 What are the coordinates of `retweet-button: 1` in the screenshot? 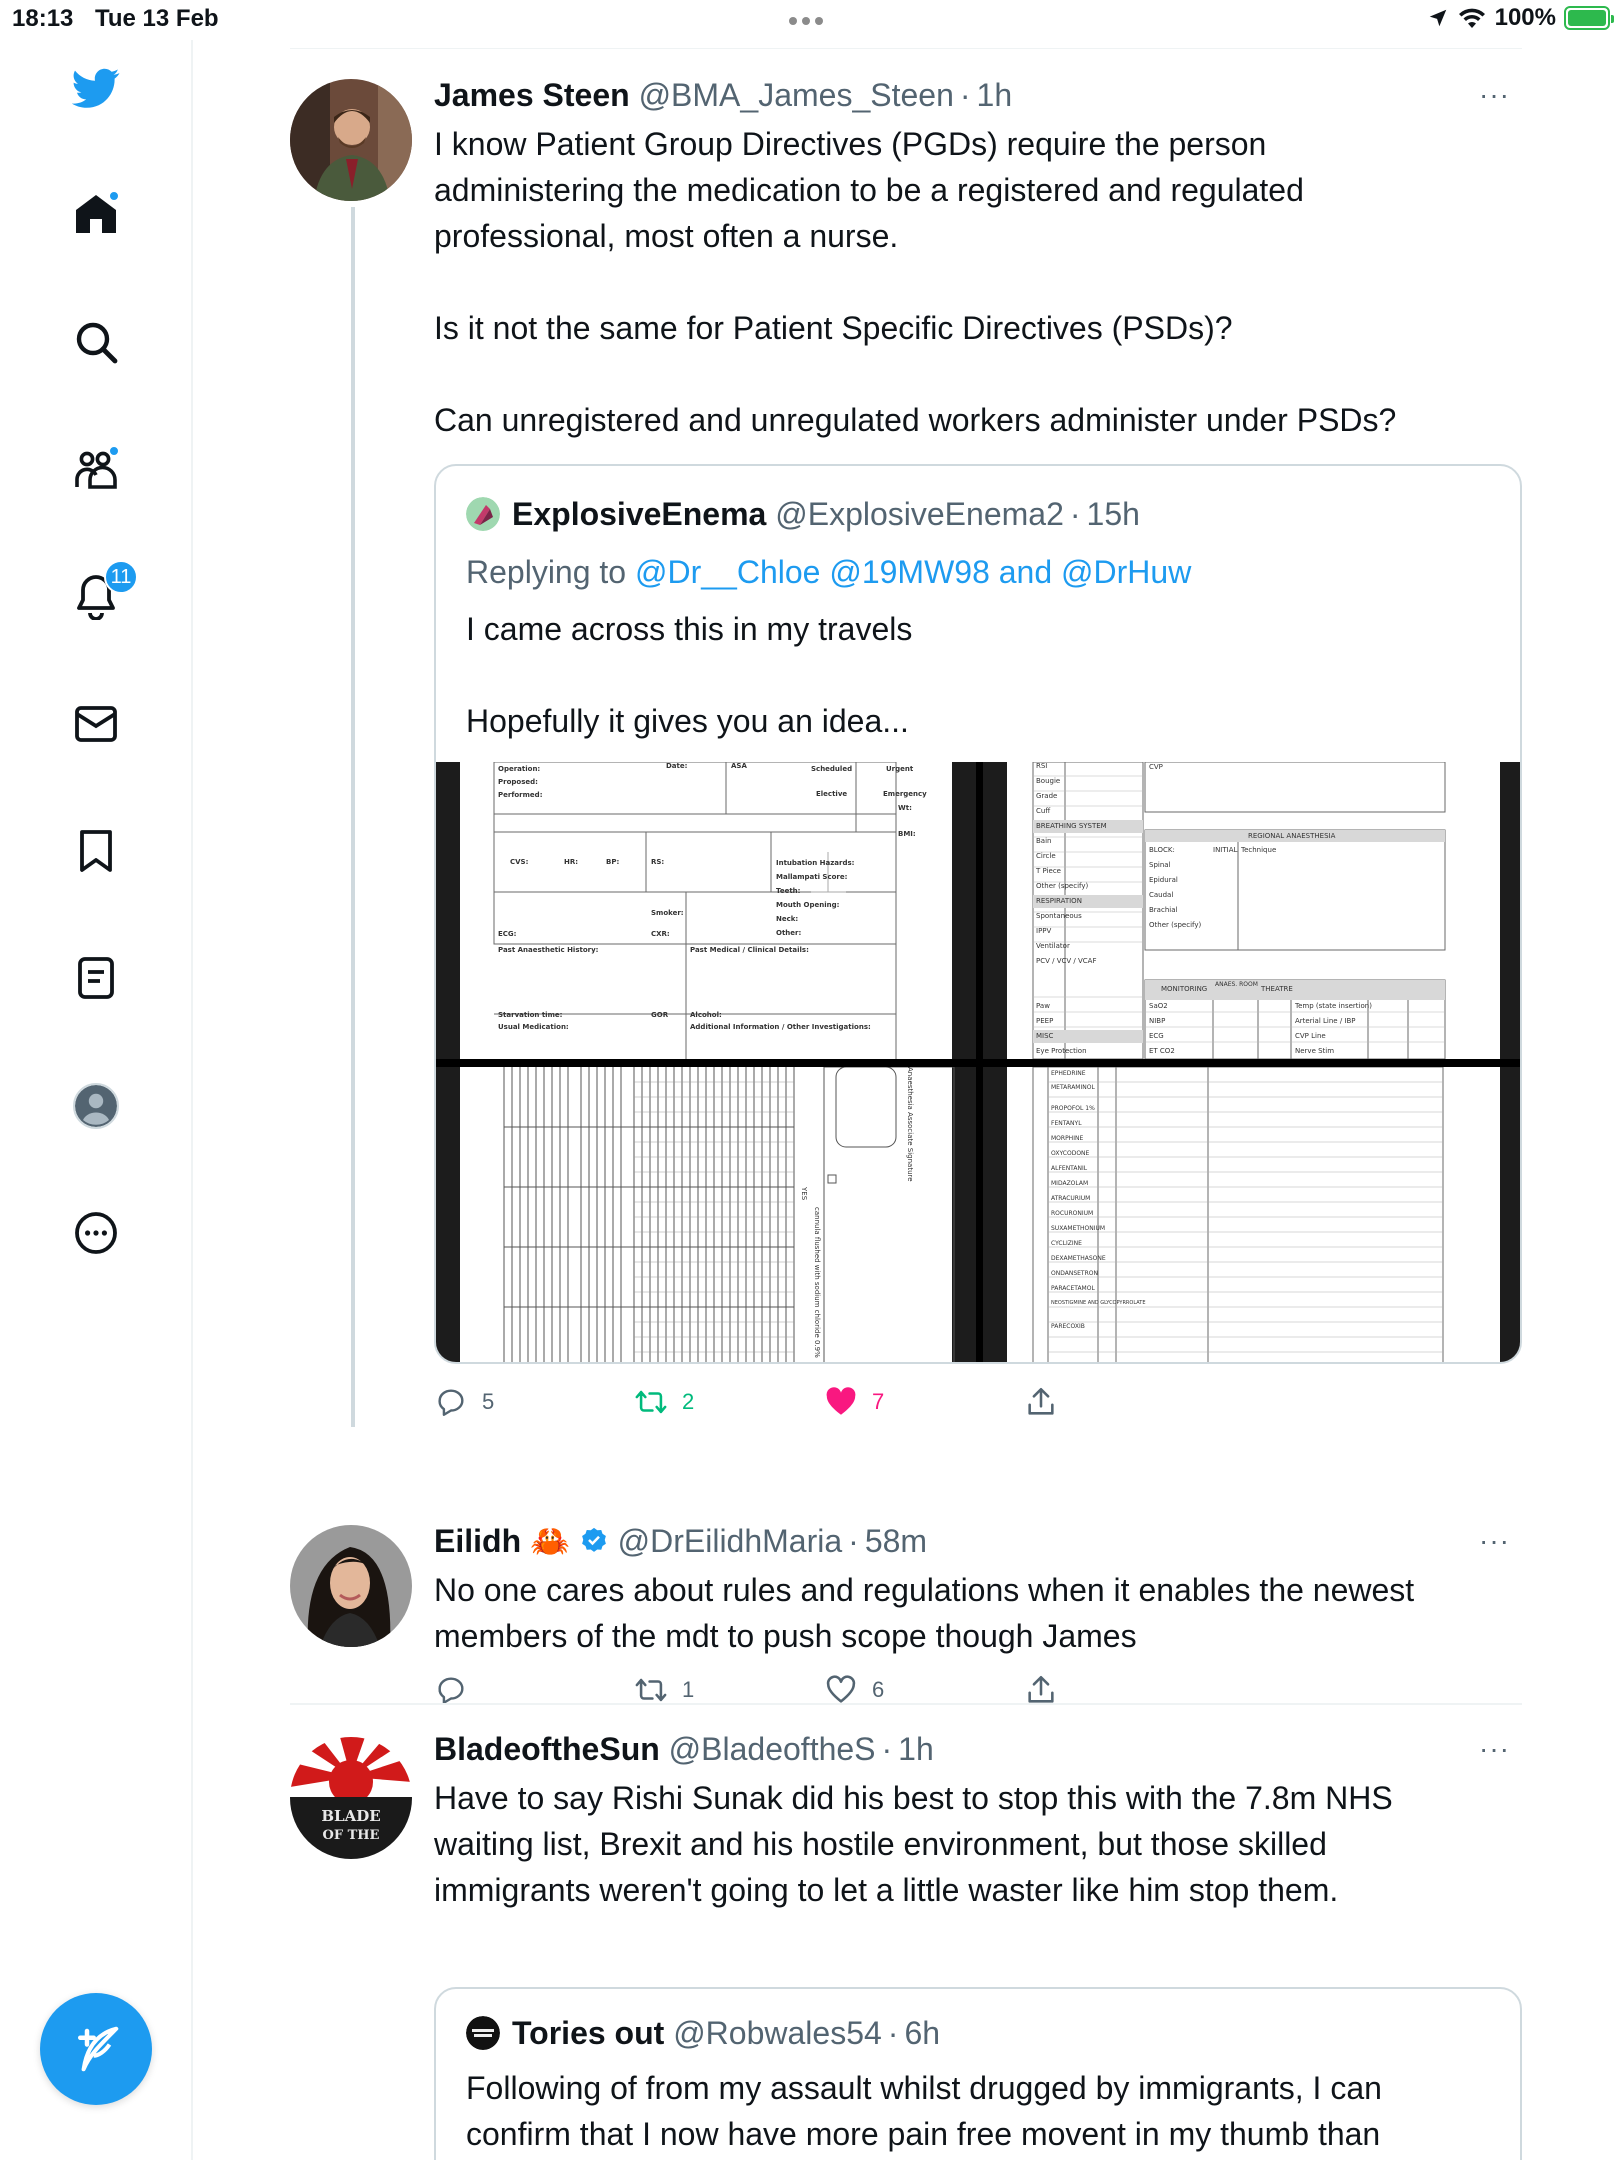 It's located at (664, 1690).